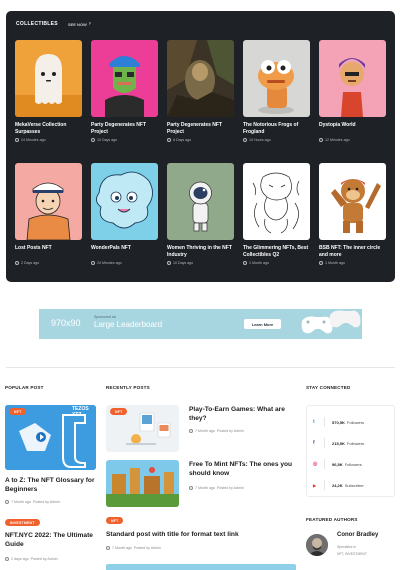  Describe the element at coordinates (276, 140) in the screenshot. I see `collectible-meta: 10 Hours ago` at that location.